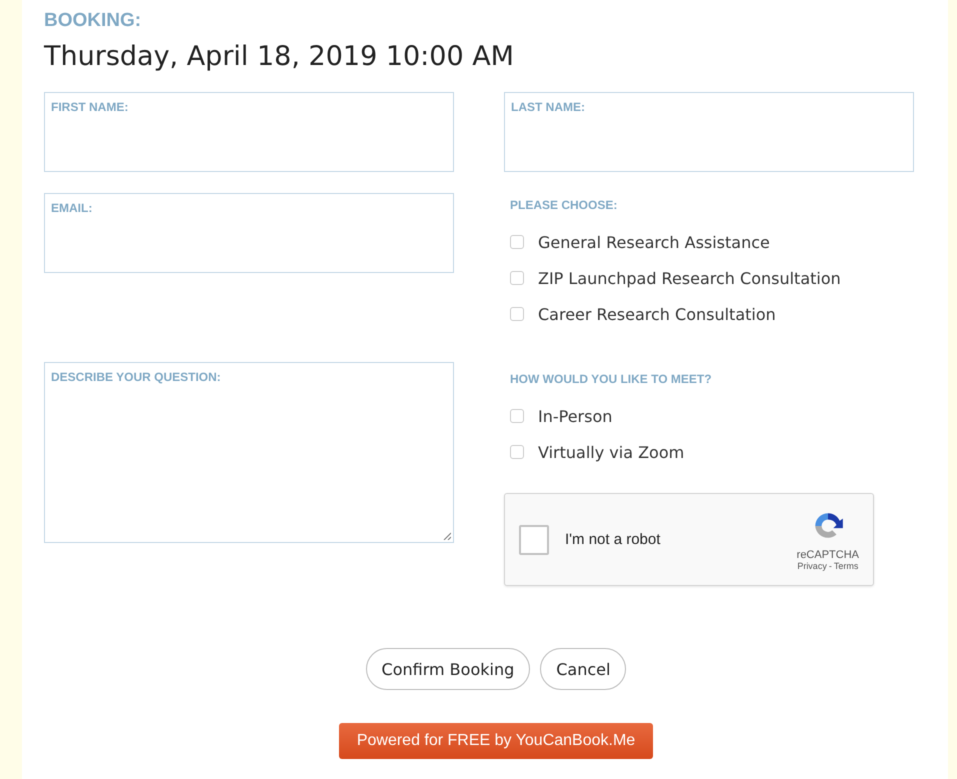 The image size is (957, 779). What do you see at coordinates (657, 314) in the screenshot?
I see `option-label: Career Research Consultation` at bounding box center [657, 314].